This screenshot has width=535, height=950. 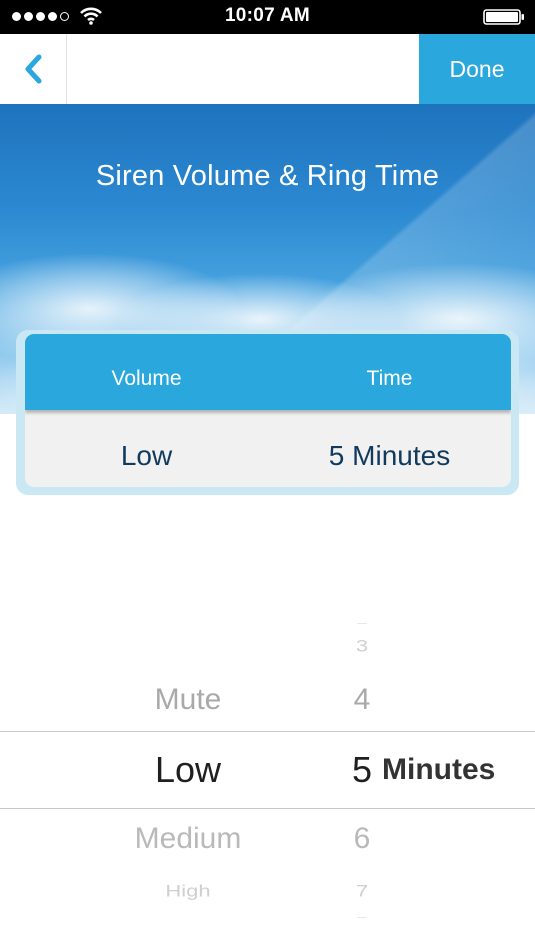 What do you see at coordinates (477, 69) in the screenshot?
I see `done-button: Done` at bounding box center [477, 69].